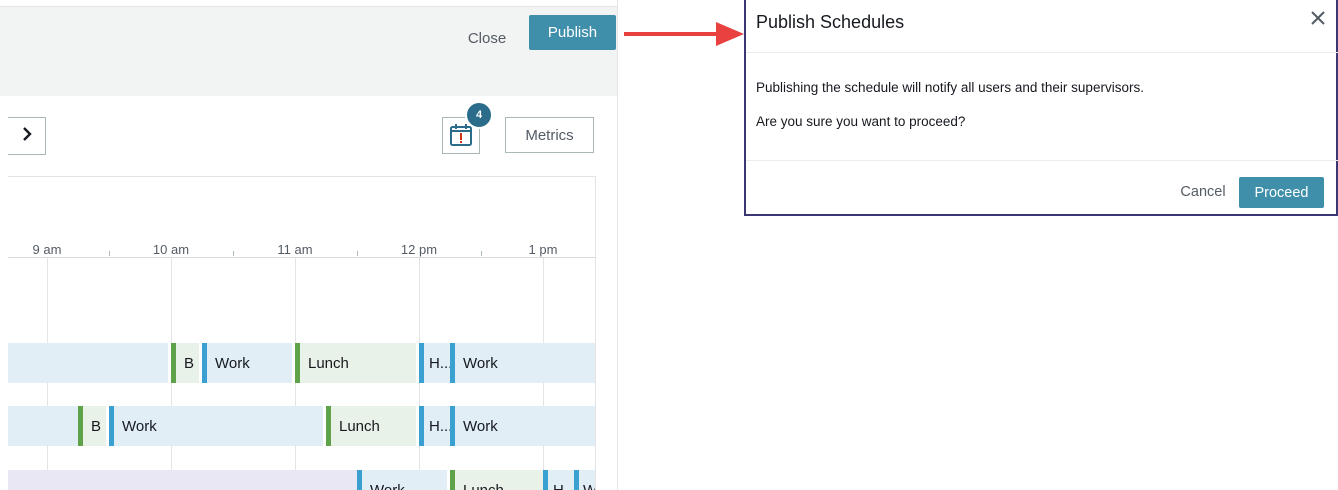 The width and height of the screenshot is (1338, 490). Describe the element at coordinates (1203, 192) in the screenshot. I see `cancel-button: Cancel` at that location.